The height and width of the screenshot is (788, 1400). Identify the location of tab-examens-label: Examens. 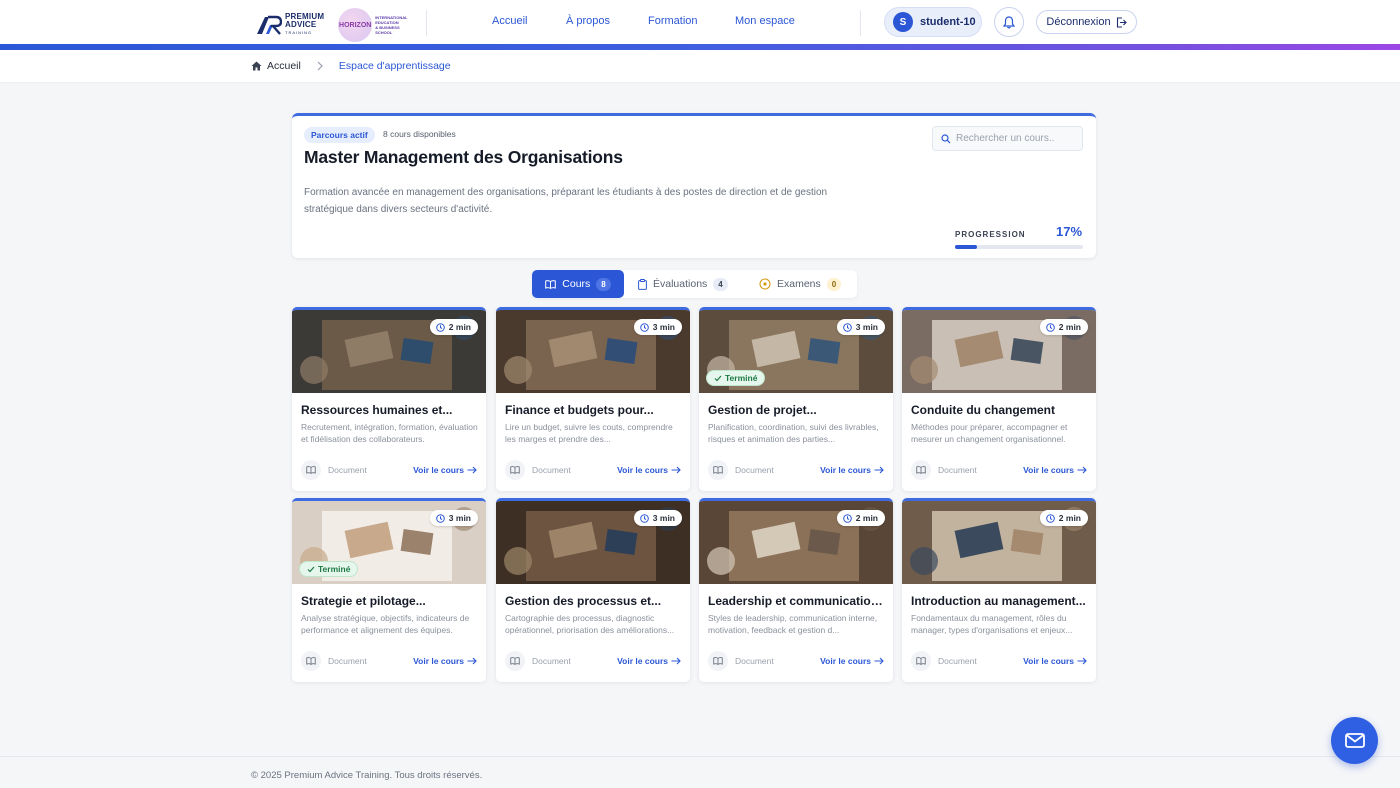
(799, 284).